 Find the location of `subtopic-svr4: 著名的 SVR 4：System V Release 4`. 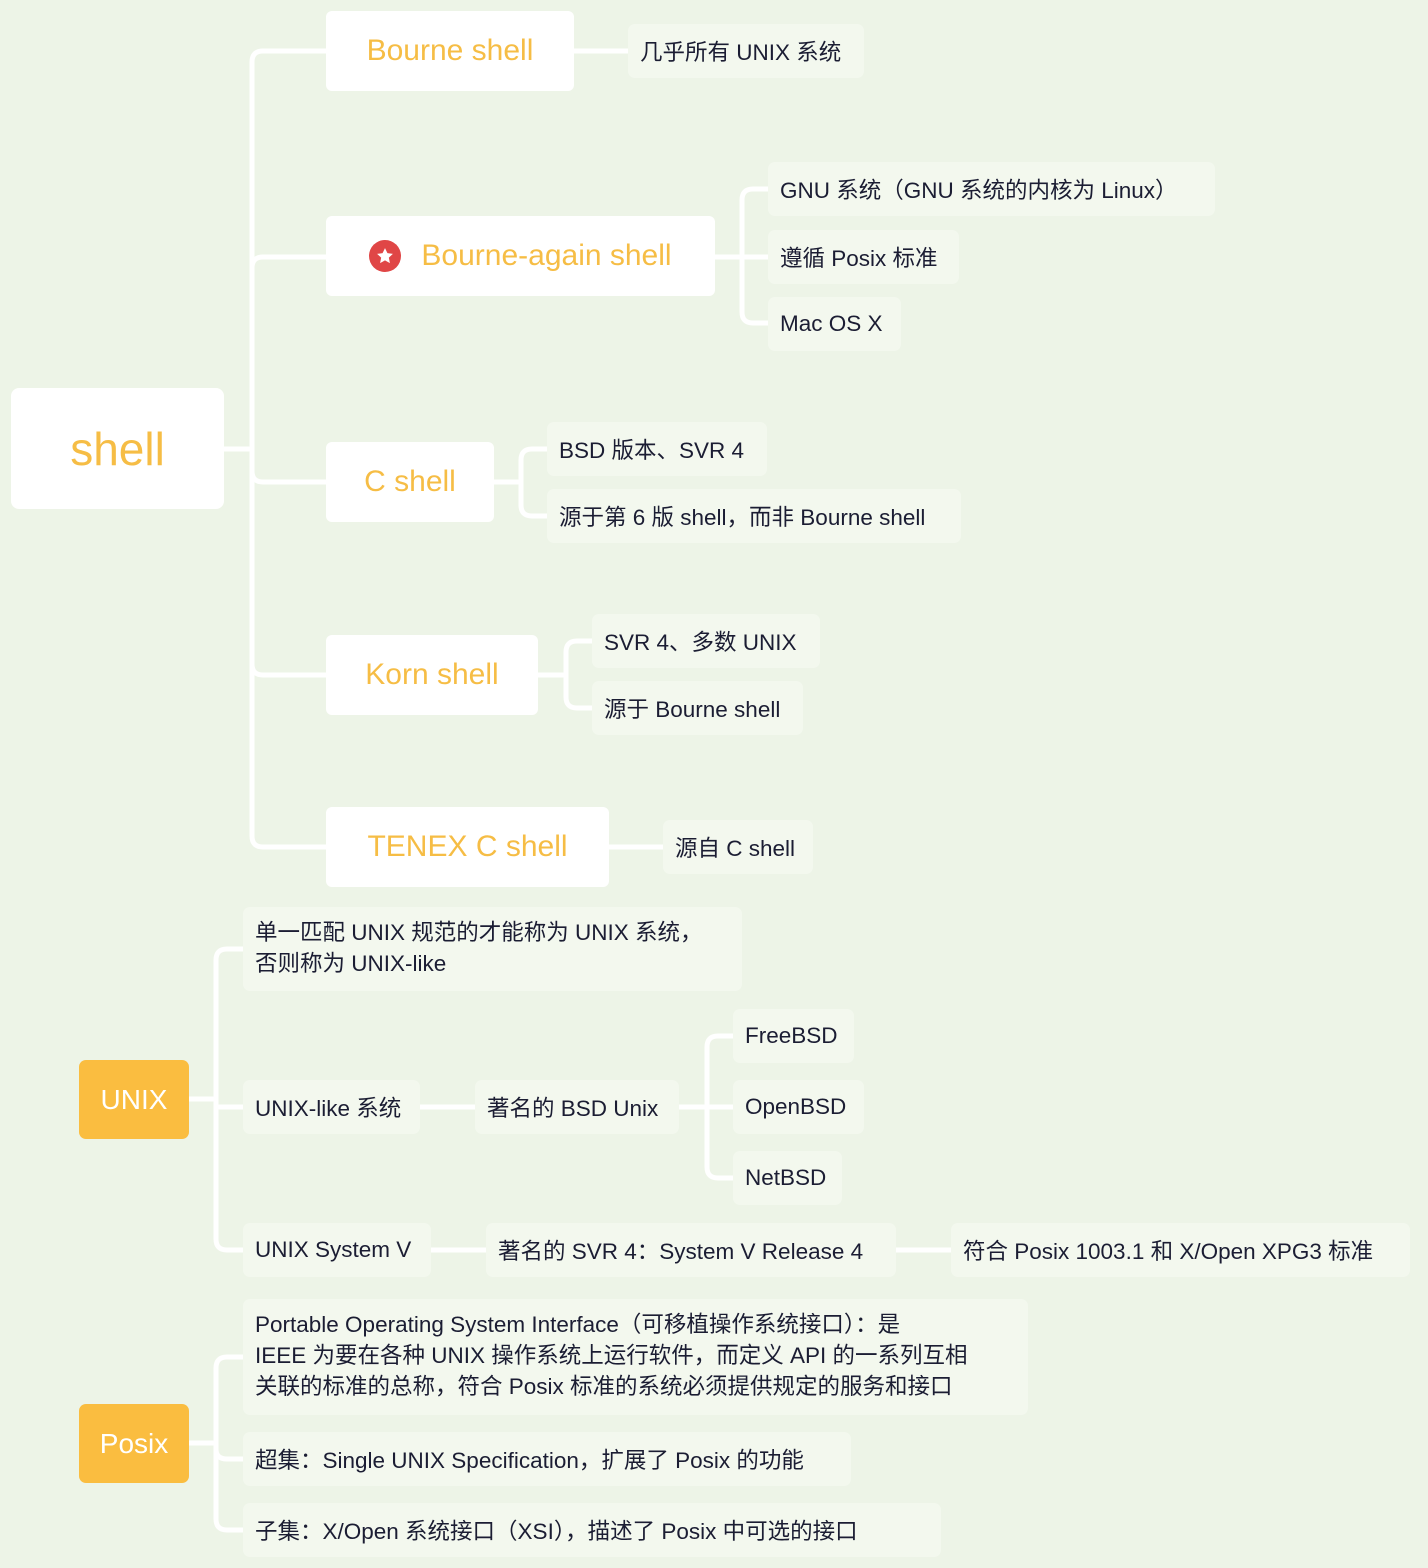

subtopic-svr4: 著名的 SVR 4：System V Release 4 is located at coordinates (691, 1250).